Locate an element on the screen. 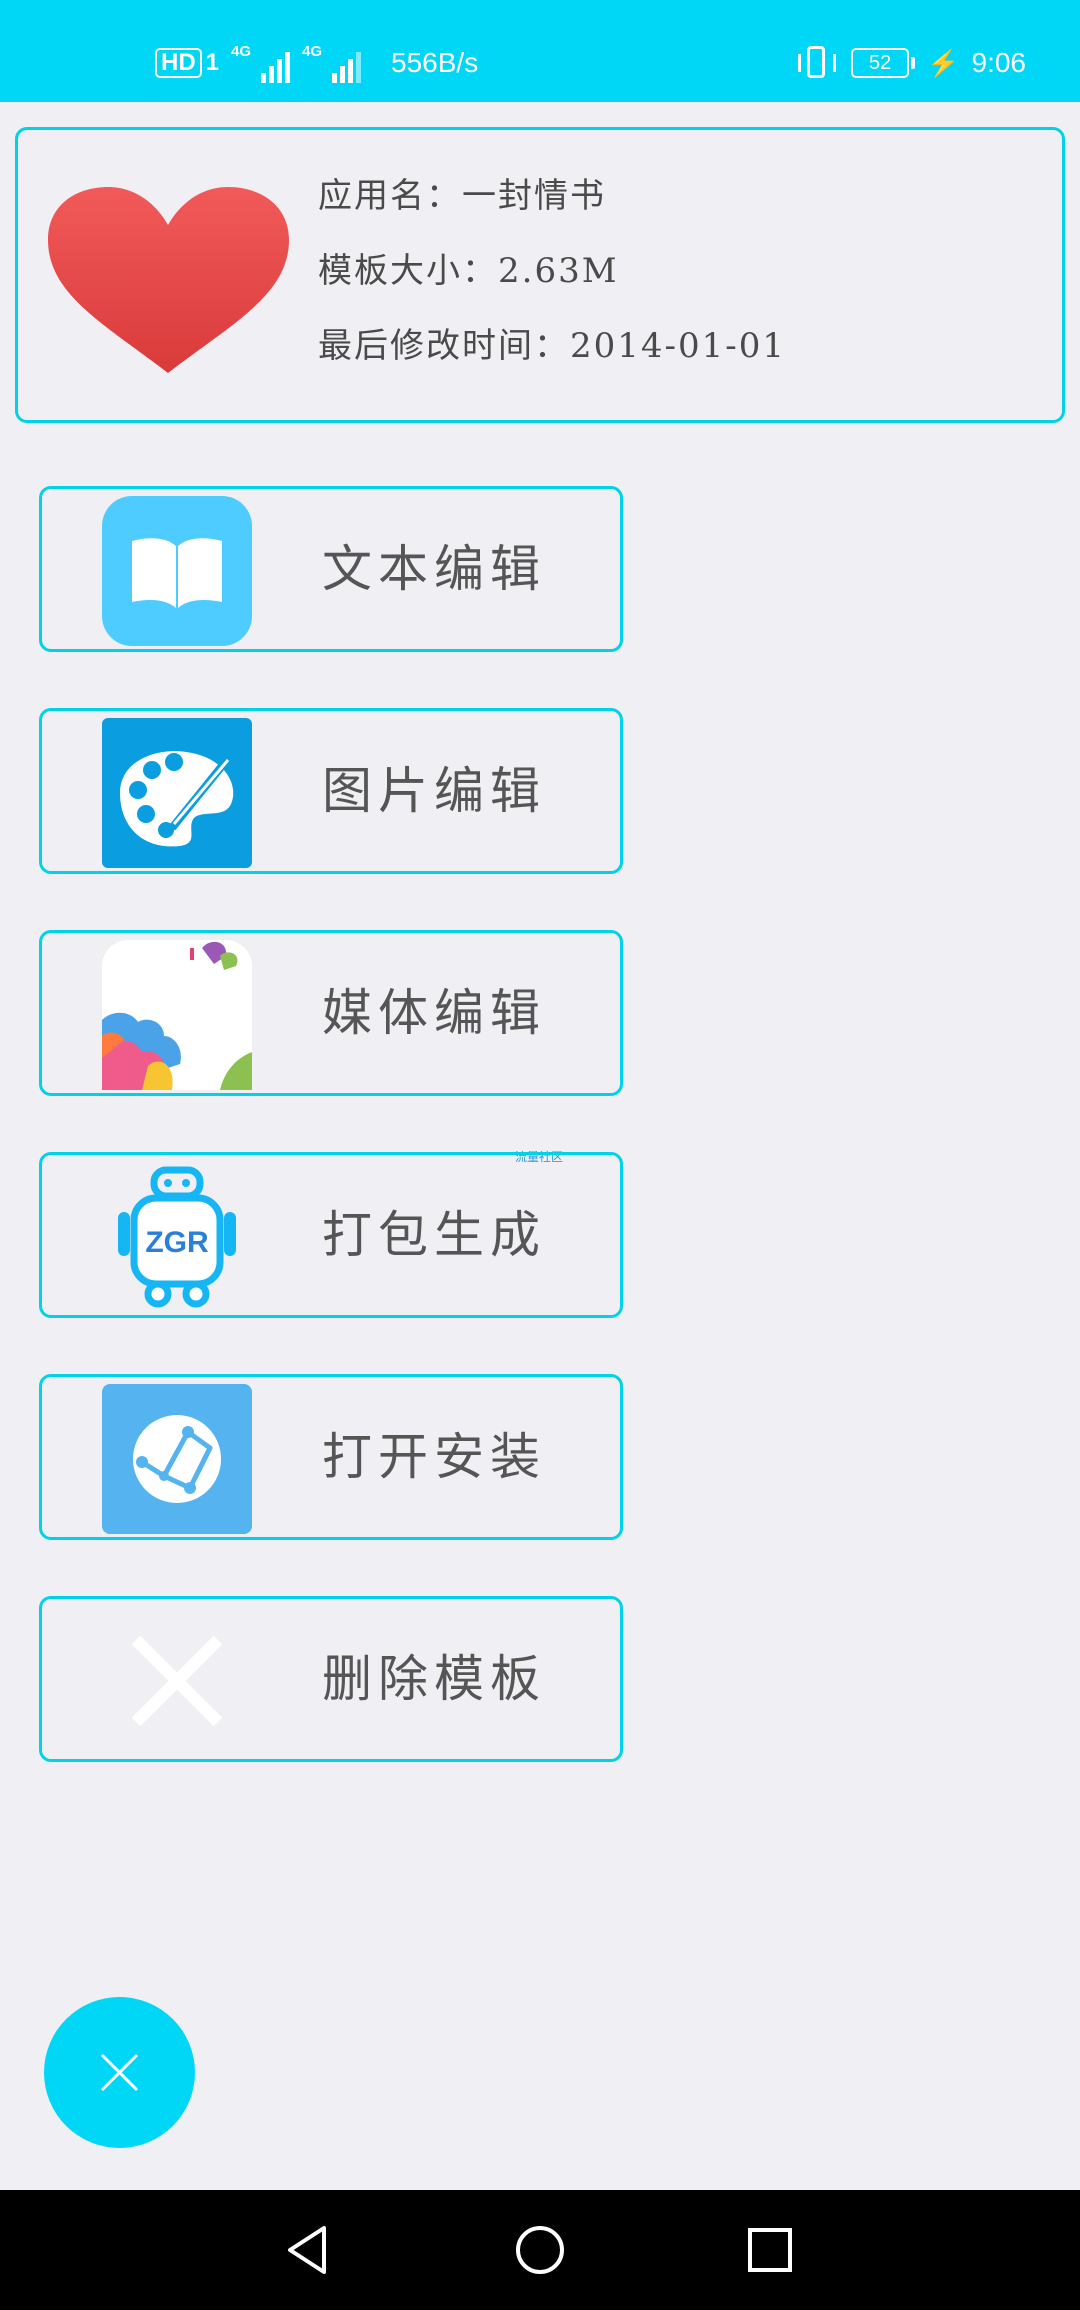 The image size is (1080, 2310). network-type-2: 4G is located at coordinates (312, 51).